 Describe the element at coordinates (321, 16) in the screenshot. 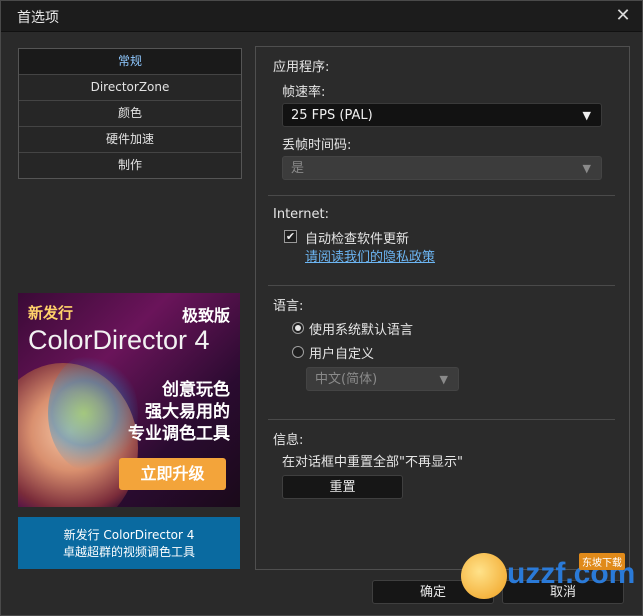

I see `title-bar: 首选项 ✕` at that location.